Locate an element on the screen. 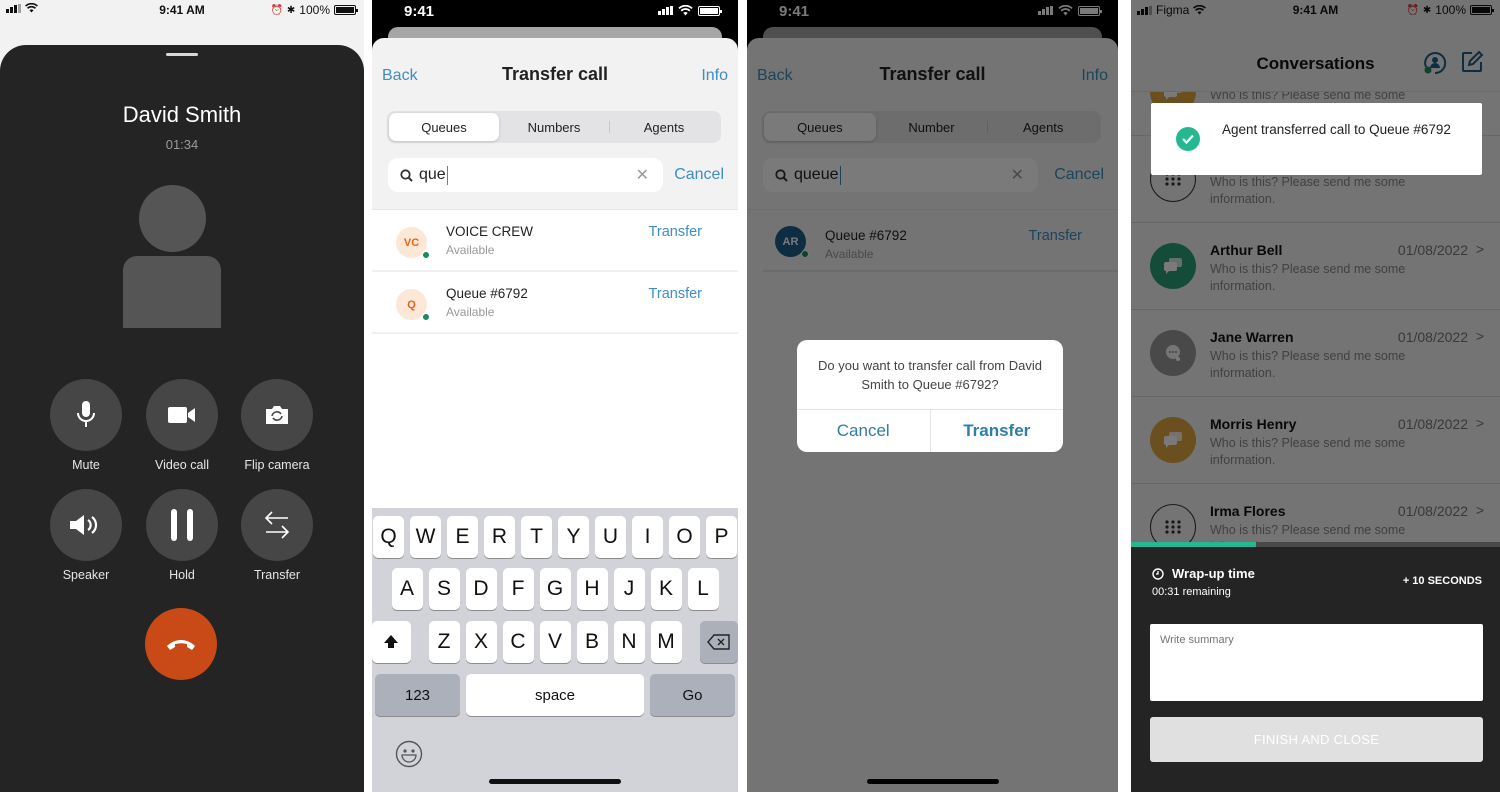 The height and width of the screenshot is (792, 1500). dialog-transfer-button: Transfer is located at coordinates (996, 431).